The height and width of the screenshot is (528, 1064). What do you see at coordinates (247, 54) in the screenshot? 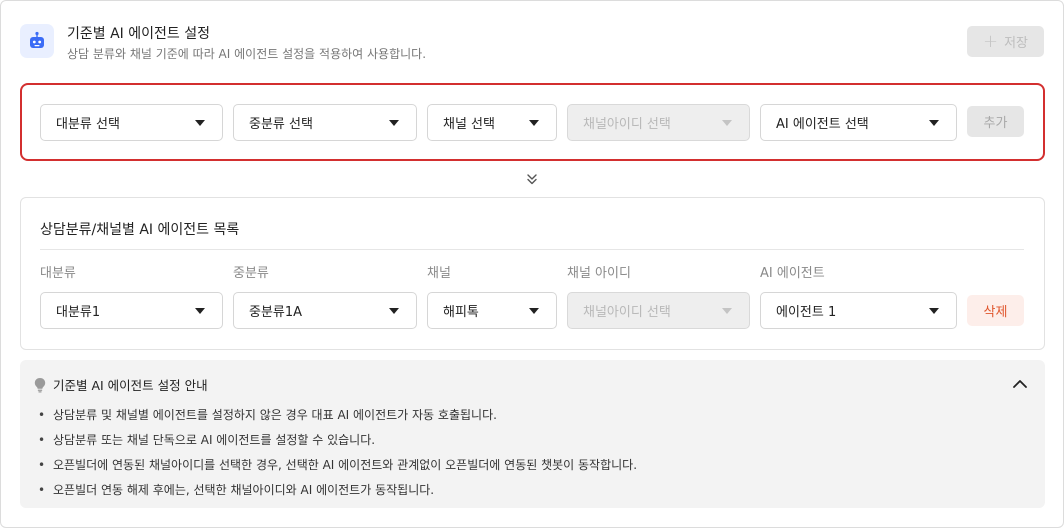
I see `page-subtitle: 상담 분류와 채널 기준에 따라 AI 에이전트 설정을 적용하여 사용합니다.` at bounding box center [247, 54].